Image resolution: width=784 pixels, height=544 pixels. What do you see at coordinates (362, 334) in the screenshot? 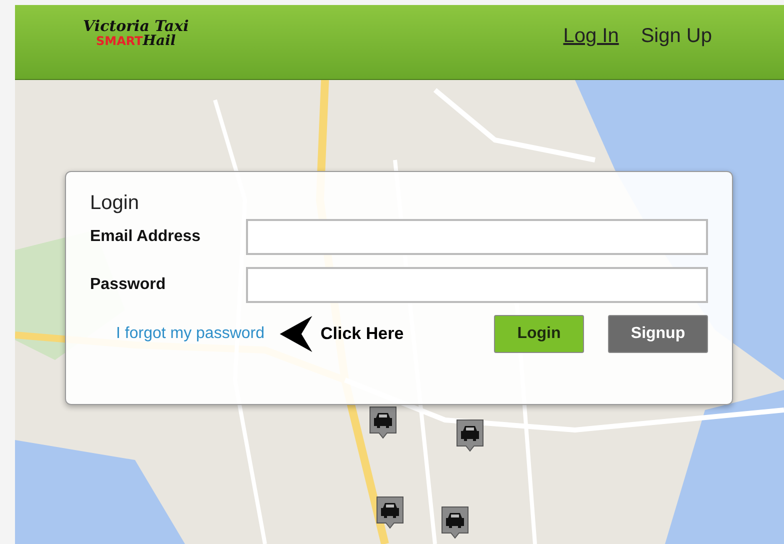
I see `annotation-text: Click Here` at bounding box center [362, 334].